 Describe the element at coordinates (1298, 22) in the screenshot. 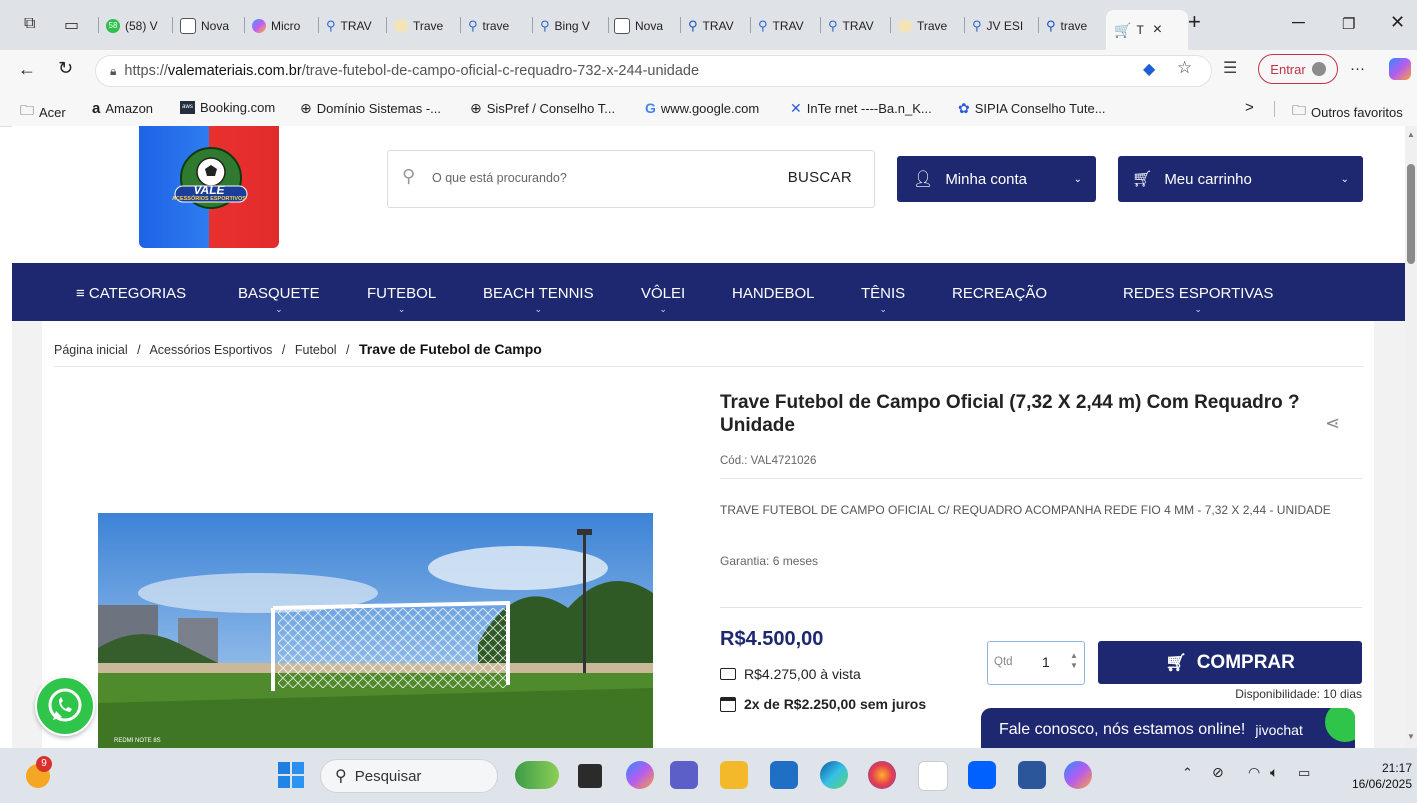

I see `minimize-icon: ─` at that location.